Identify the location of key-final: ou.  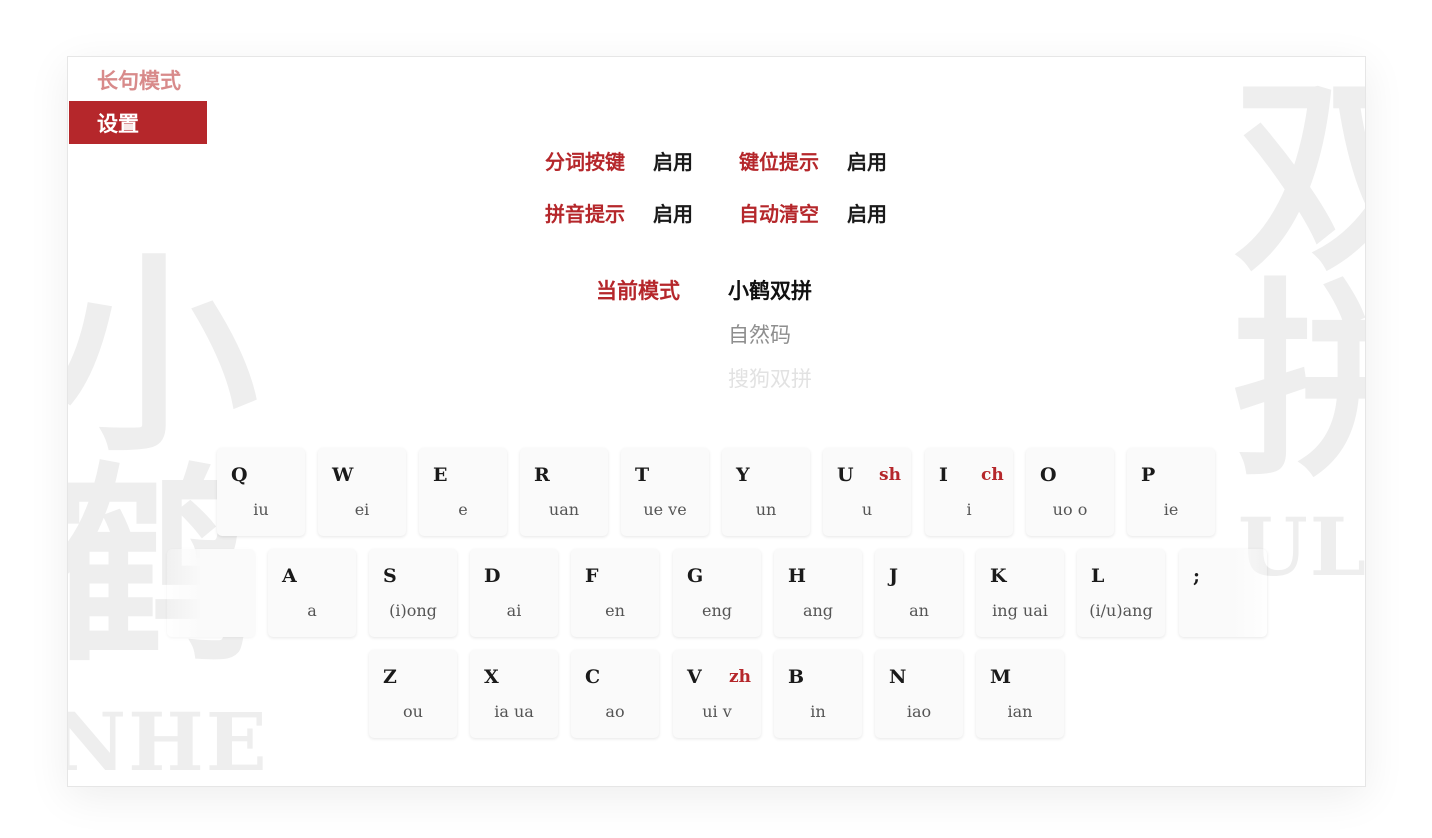
(413, 711).